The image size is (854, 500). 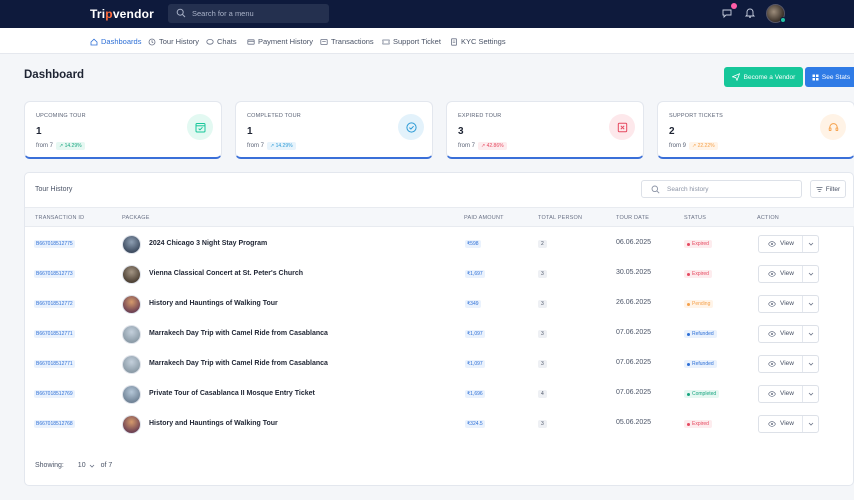 What do you see at coordinates (783, 20) in the screenshot?
I see `online-status-dot` at bounding box center [783, 20].